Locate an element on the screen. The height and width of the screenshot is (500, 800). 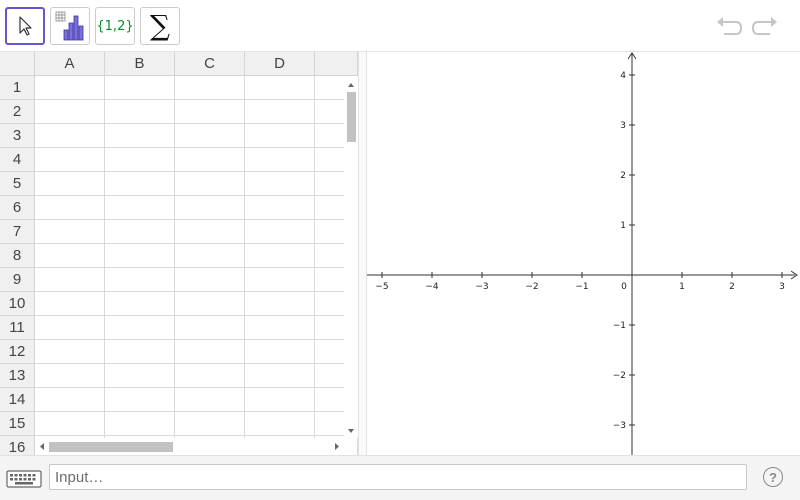
row-header-15: 15 is located at coordinates (17, 424).